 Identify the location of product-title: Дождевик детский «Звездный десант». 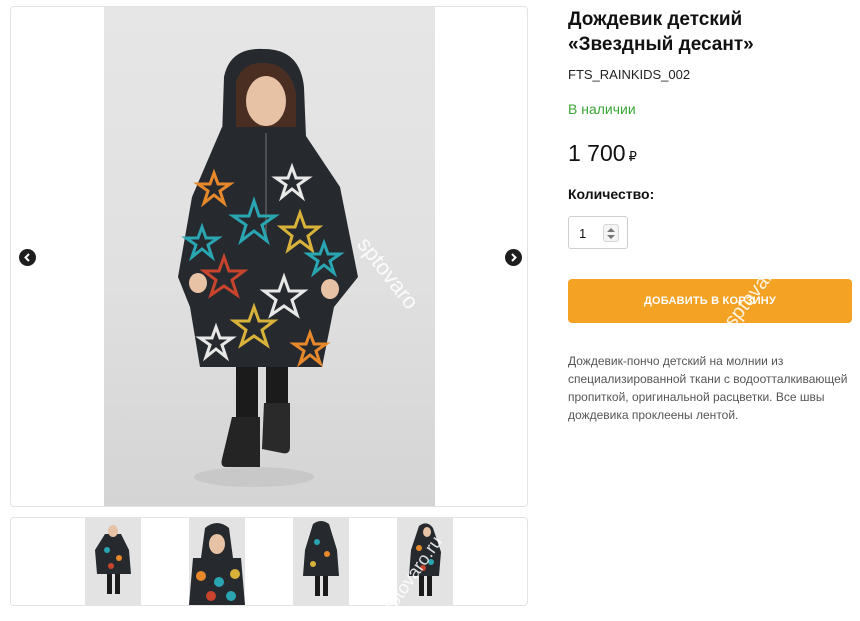
(661, 32).